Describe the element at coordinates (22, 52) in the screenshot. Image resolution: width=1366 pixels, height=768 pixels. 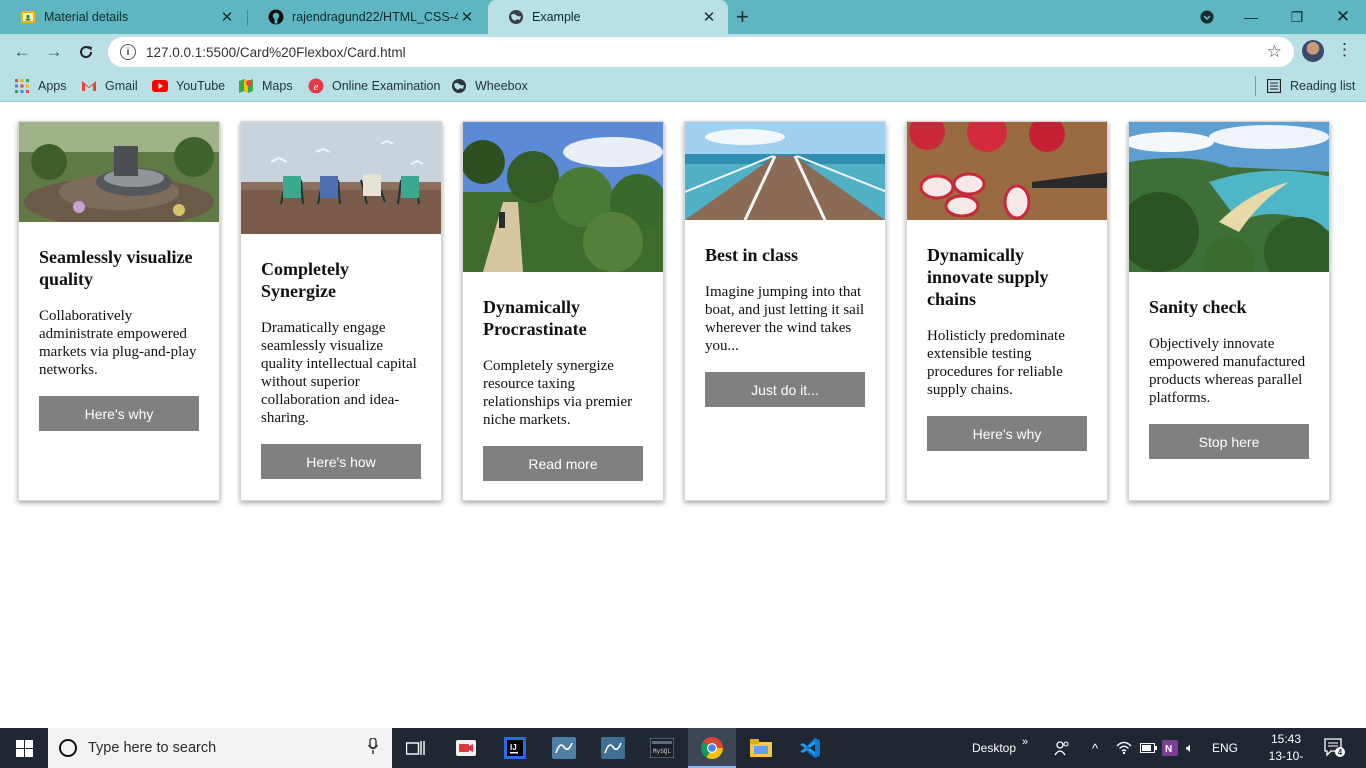
I see `back-arrow-icon: ←` at that location.